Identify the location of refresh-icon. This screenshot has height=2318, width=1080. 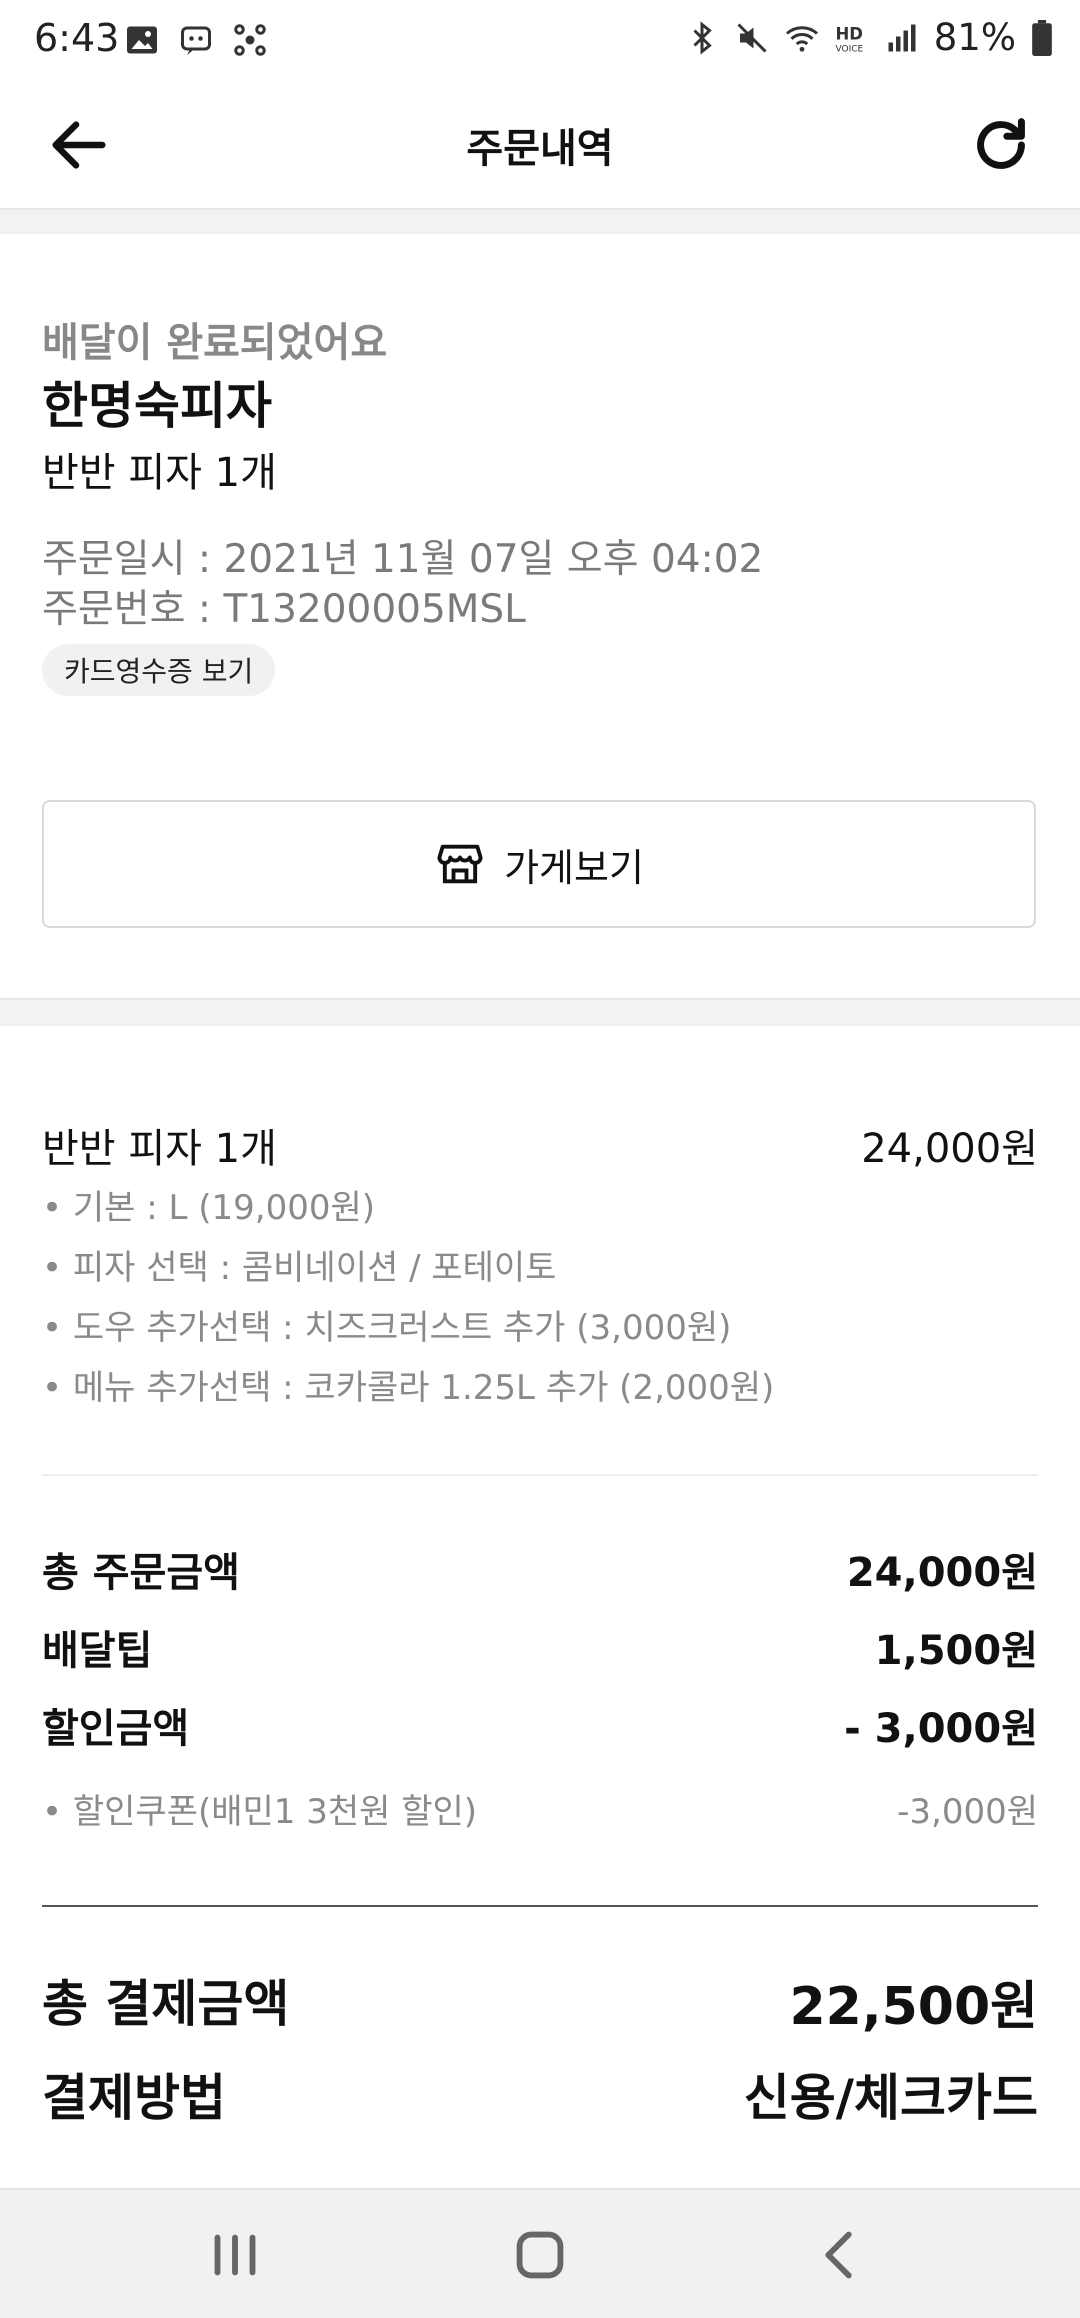
(1001, 145).